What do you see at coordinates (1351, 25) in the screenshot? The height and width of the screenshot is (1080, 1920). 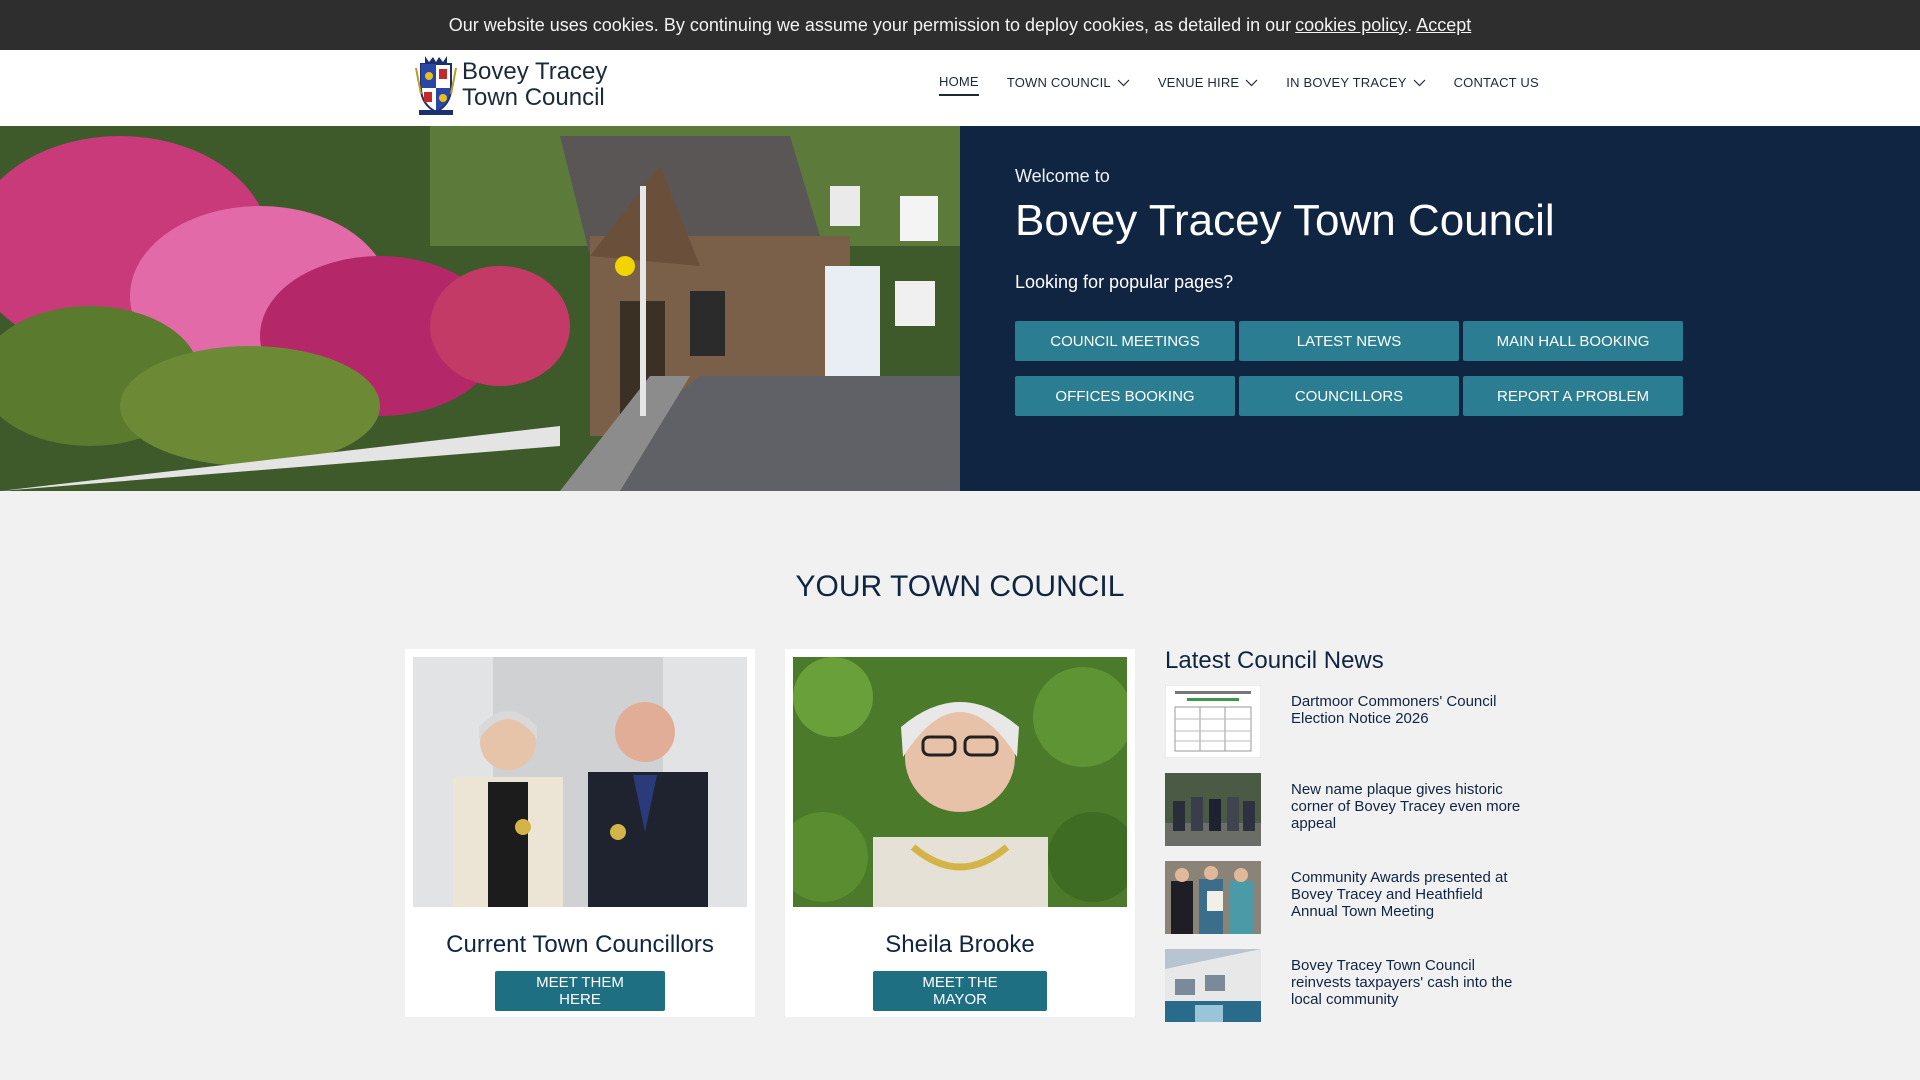 I see `cookies-policy-link: cookies policy` at bounding box center [1351, 25].